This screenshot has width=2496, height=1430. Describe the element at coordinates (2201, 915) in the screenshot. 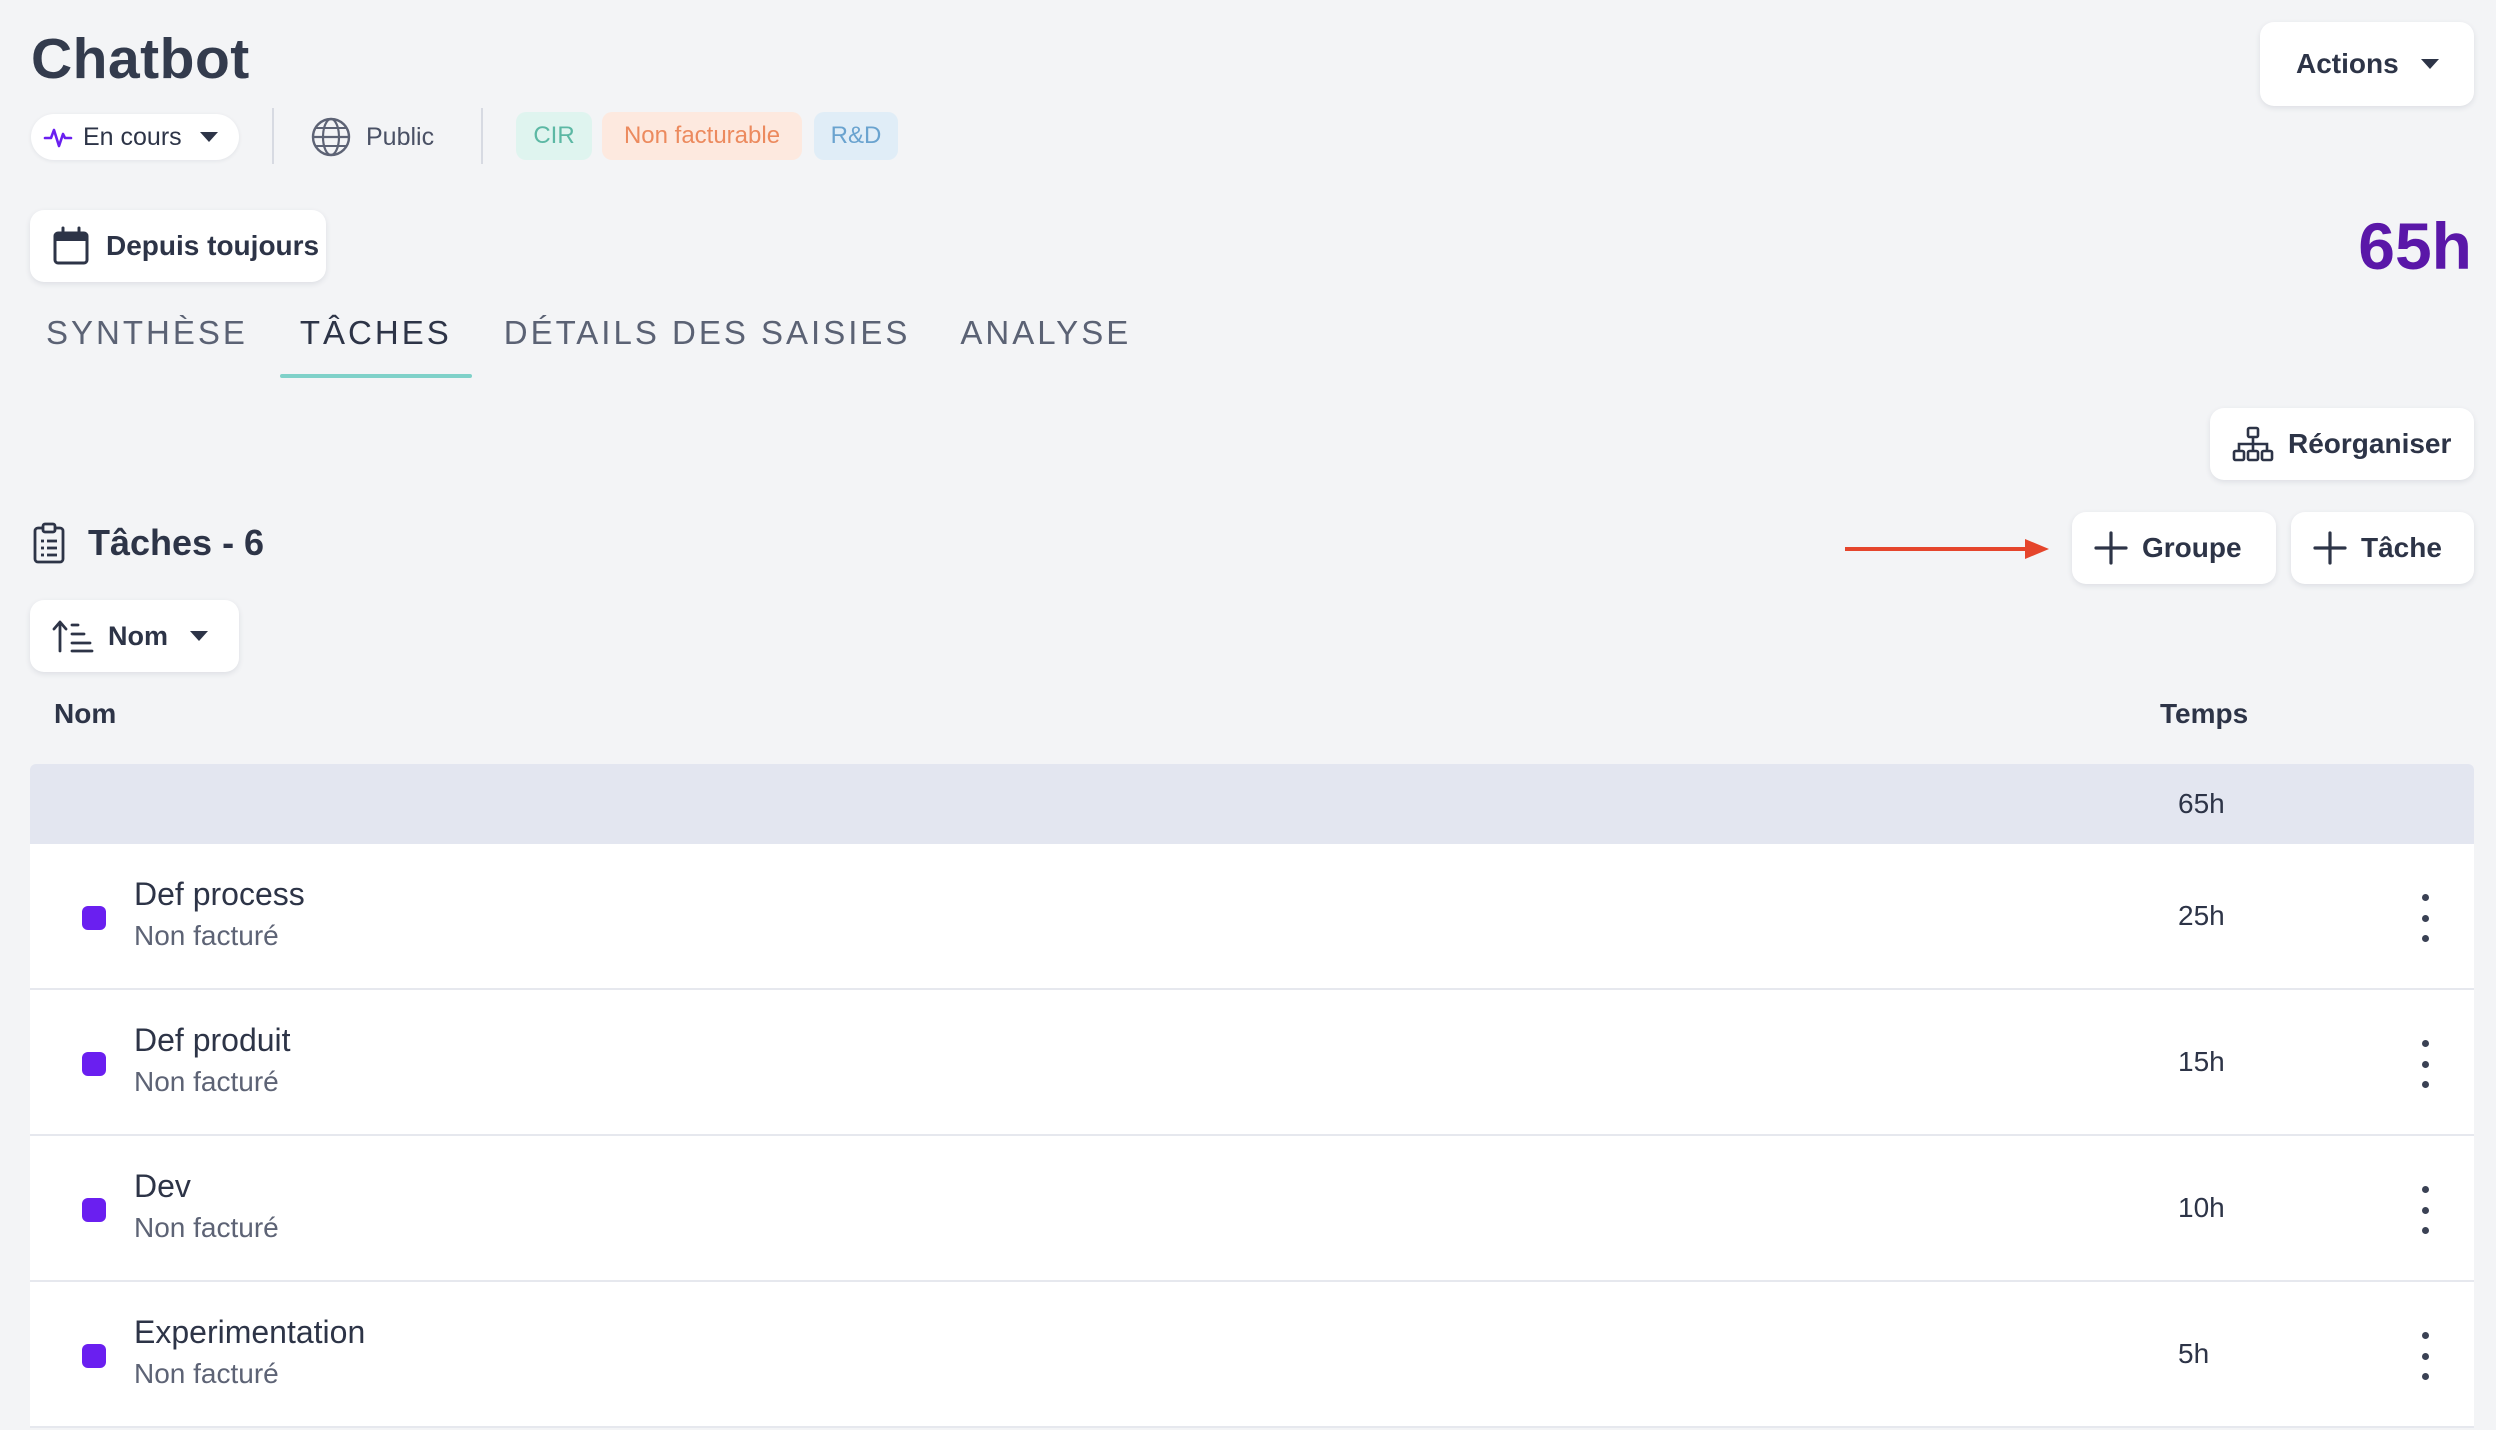

I see `task-time: 25h` at that location.